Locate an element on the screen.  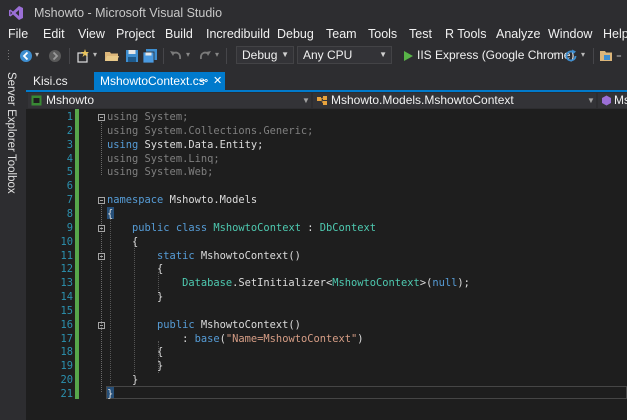
line-number: 6 is located at coordinates (69, 186).